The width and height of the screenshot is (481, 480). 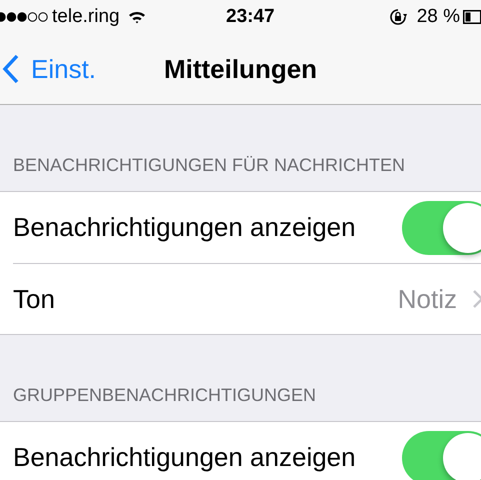 What do you see at coordinates (48, 69) in the screenshot?
I see `back-button: Einst.` at bounding box center [48, 69].